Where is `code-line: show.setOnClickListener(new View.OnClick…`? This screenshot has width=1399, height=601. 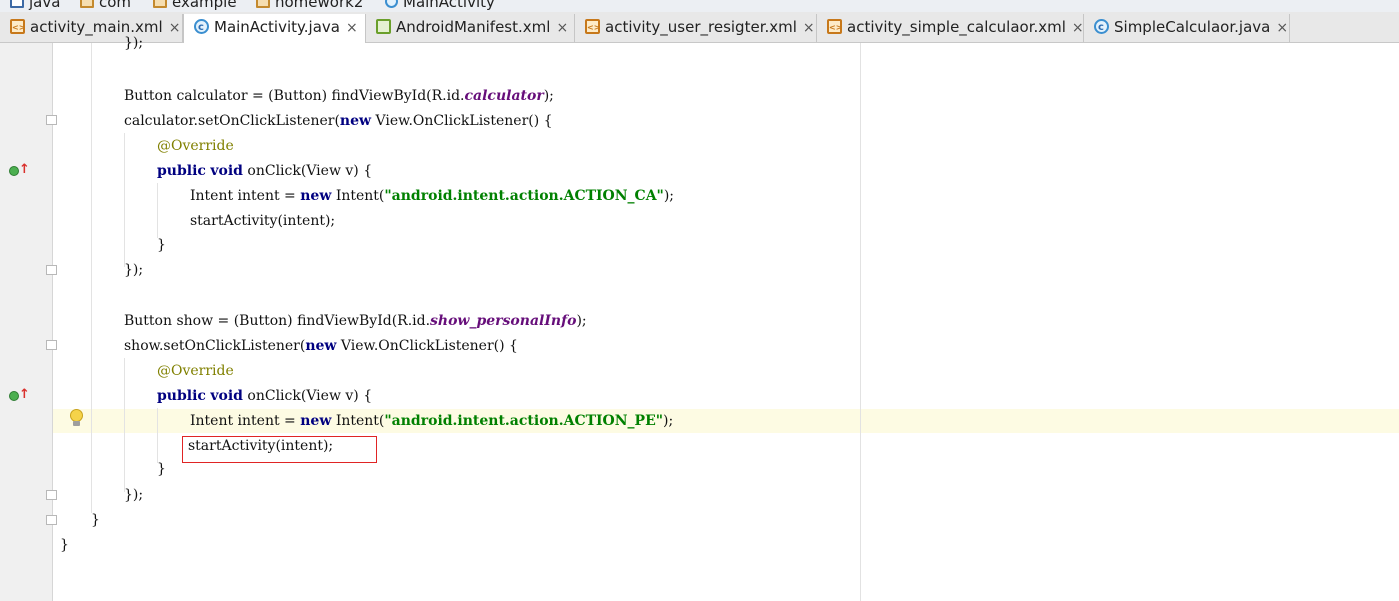
code-line: show.setOnClickListener(new View.OnClick… is located at coordinates (321, 346).